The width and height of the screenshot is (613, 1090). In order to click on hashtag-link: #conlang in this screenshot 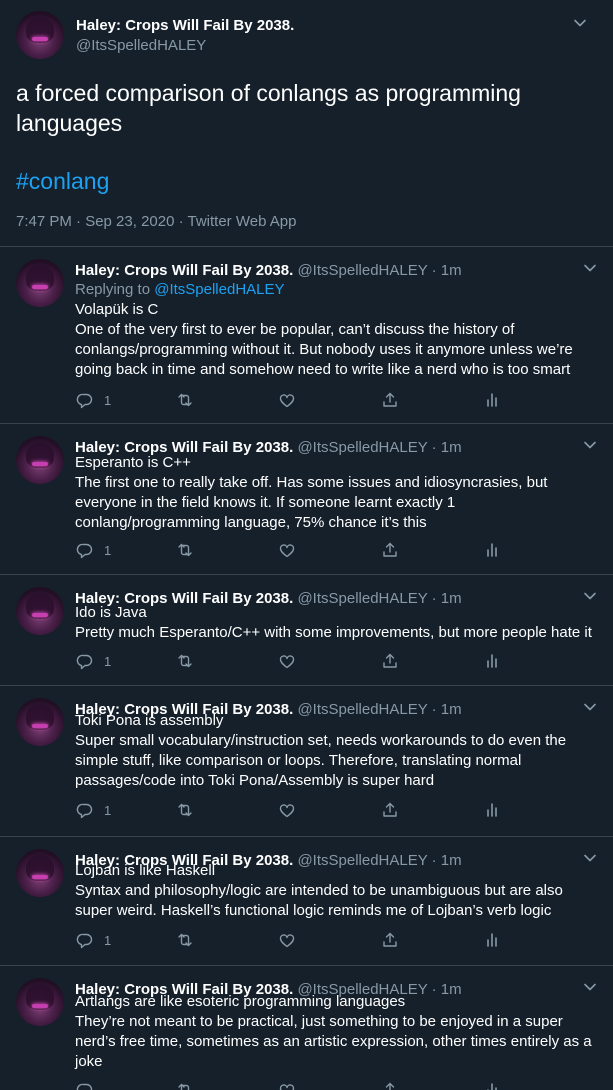, I will do `click(62, 181)`.